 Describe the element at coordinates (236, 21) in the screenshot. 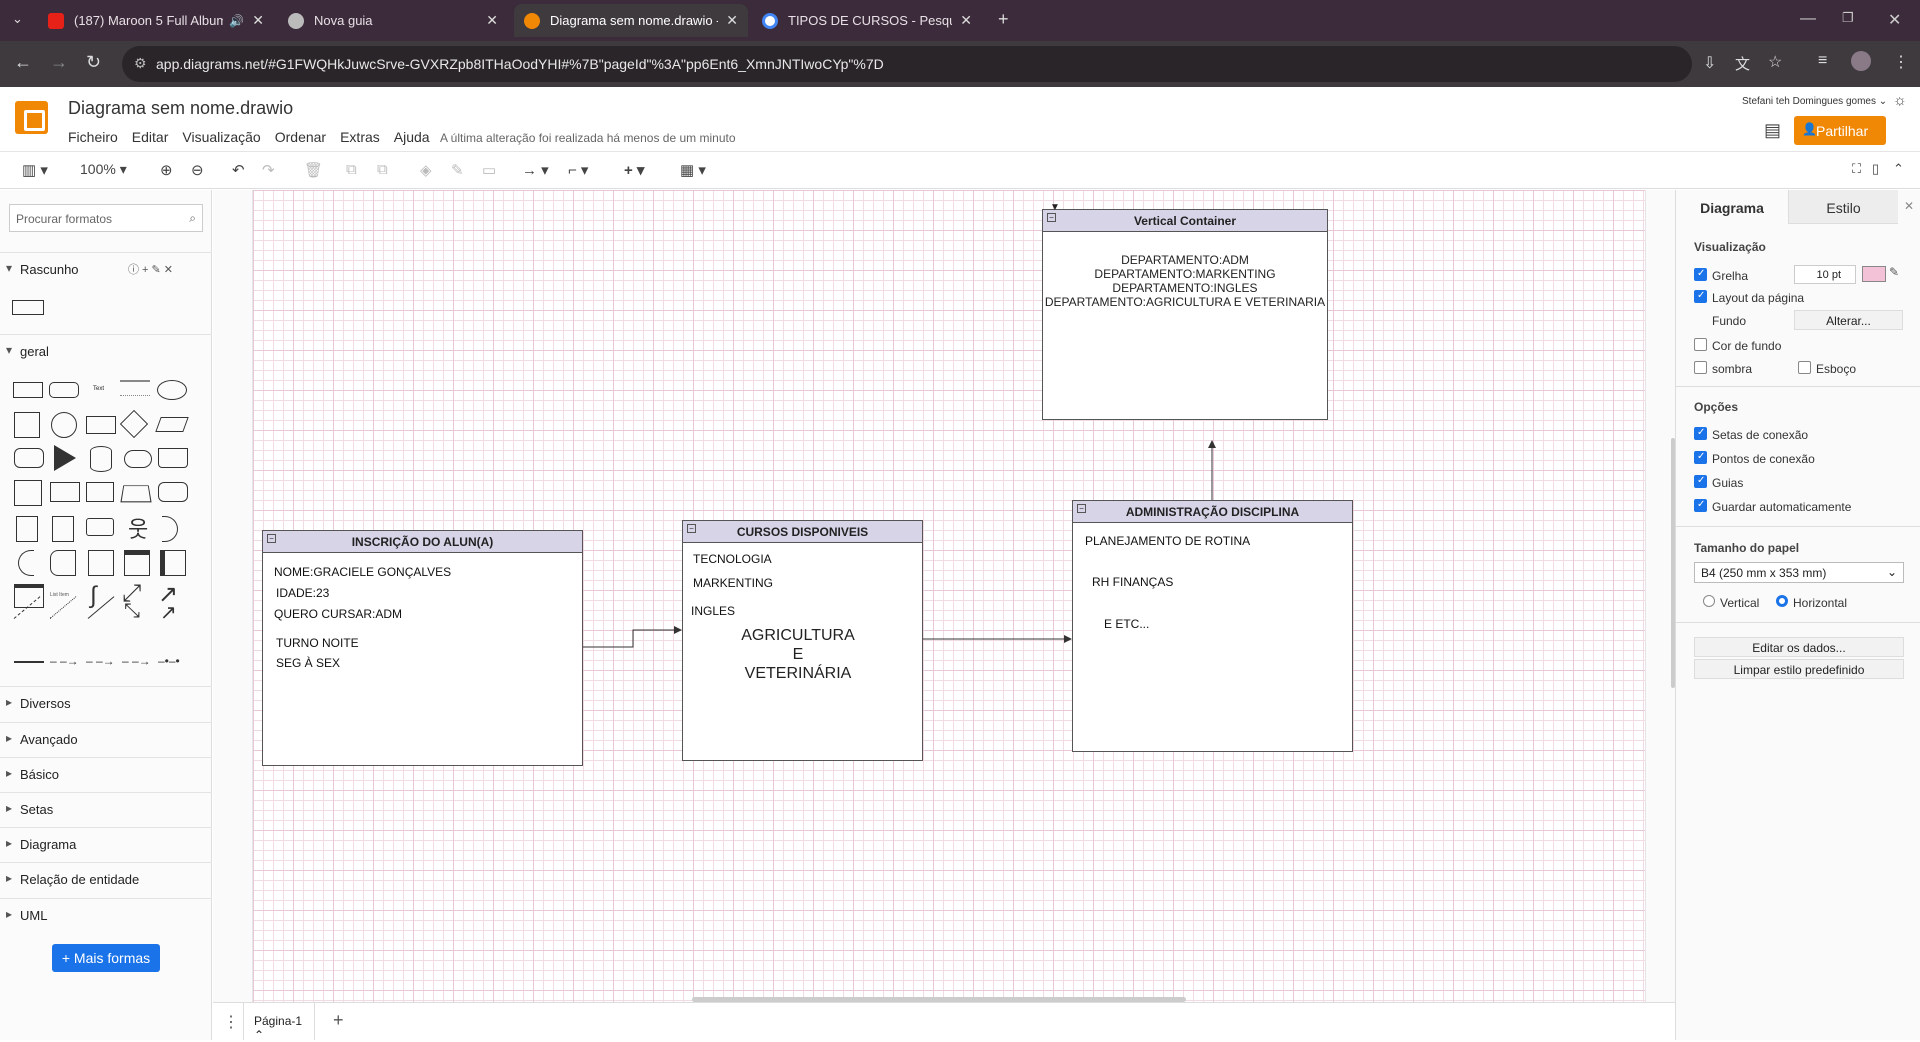

I see `speaker-icon: 🔊` at that location.